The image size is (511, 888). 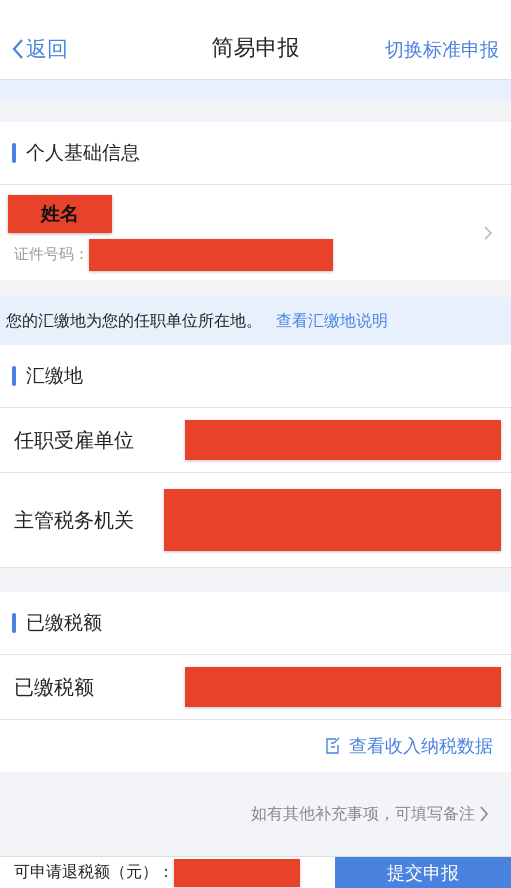 What do you see at coordinates (60, 213) in the screenshot?
I see `name-redaction: 姓名` at bounding box center [60, 213].